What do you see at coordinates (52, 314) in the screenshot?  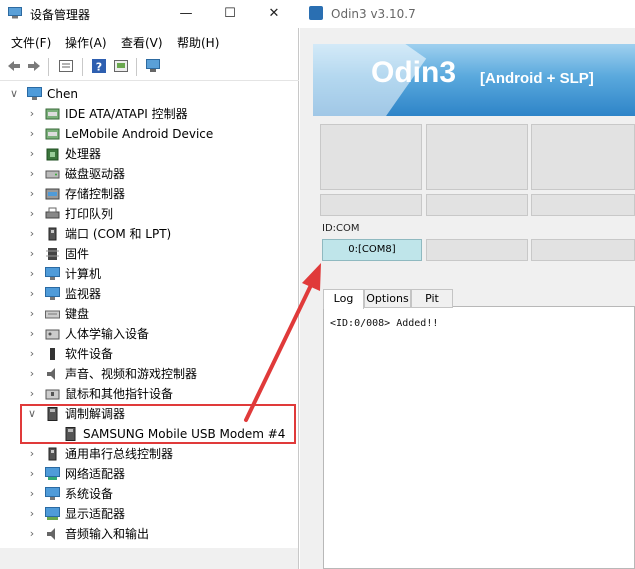 I see `keyboard-icon` at bounding box center [52, 314].